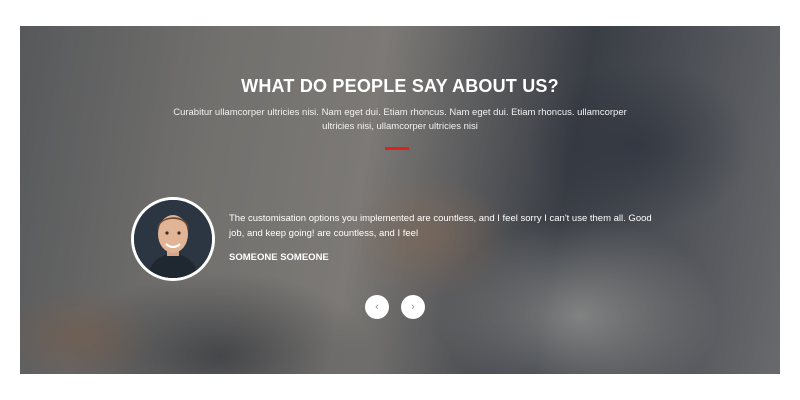 The height and width of the screenshot is (400, 800). Describe the element at coordinates (400, 86) in the screenshot. I see `section-heading: WHAT DO PEOPLE SAY ABOUT US?` at that location.